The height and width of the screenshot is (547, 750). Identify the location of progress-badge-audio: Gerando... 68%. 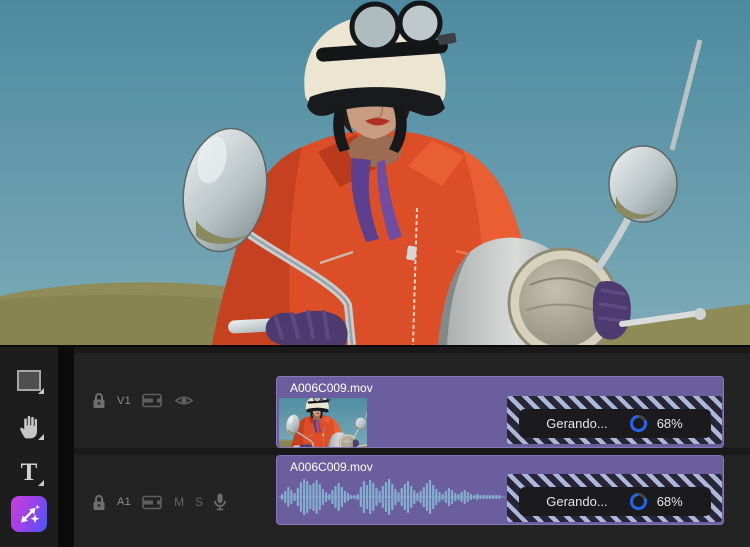
(614, 501).